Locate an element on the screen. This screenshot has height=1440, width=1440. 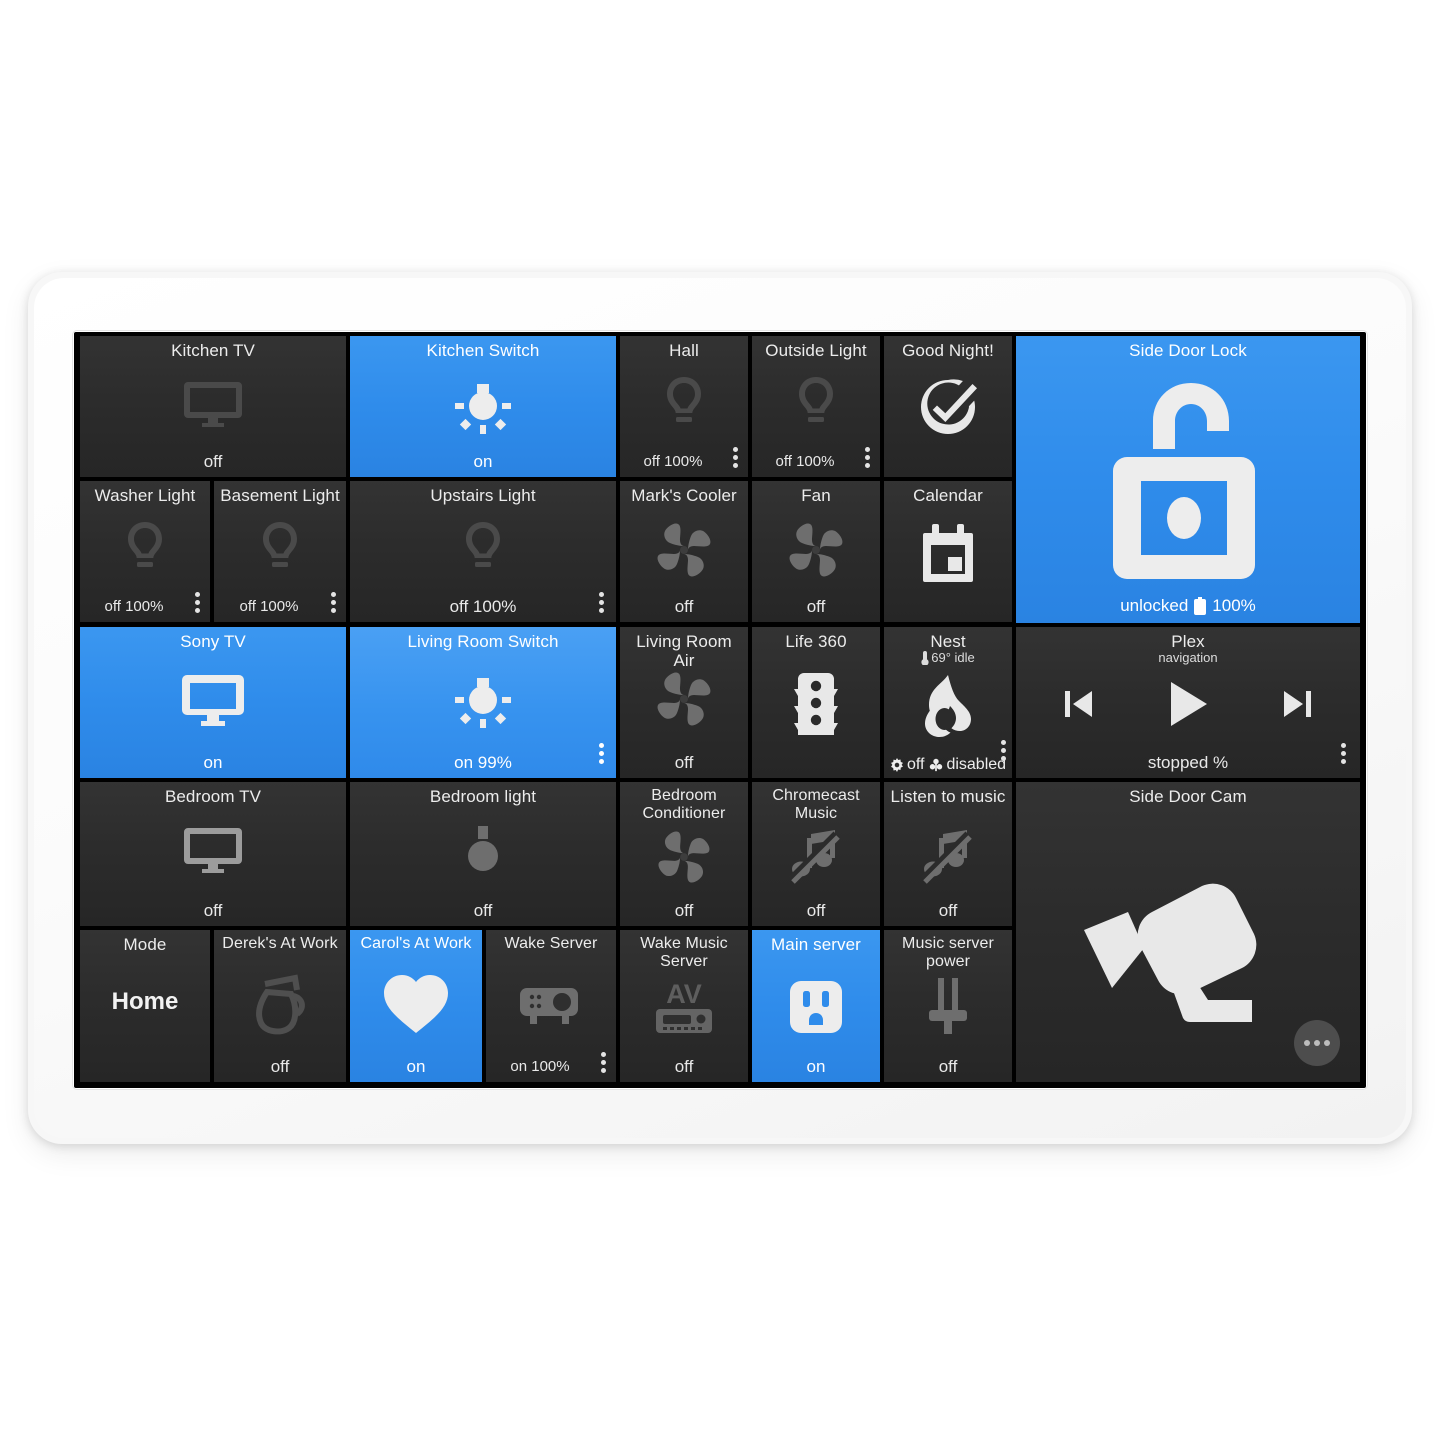
plex-subtitle: navigation is located at coordinates (1188, 657).